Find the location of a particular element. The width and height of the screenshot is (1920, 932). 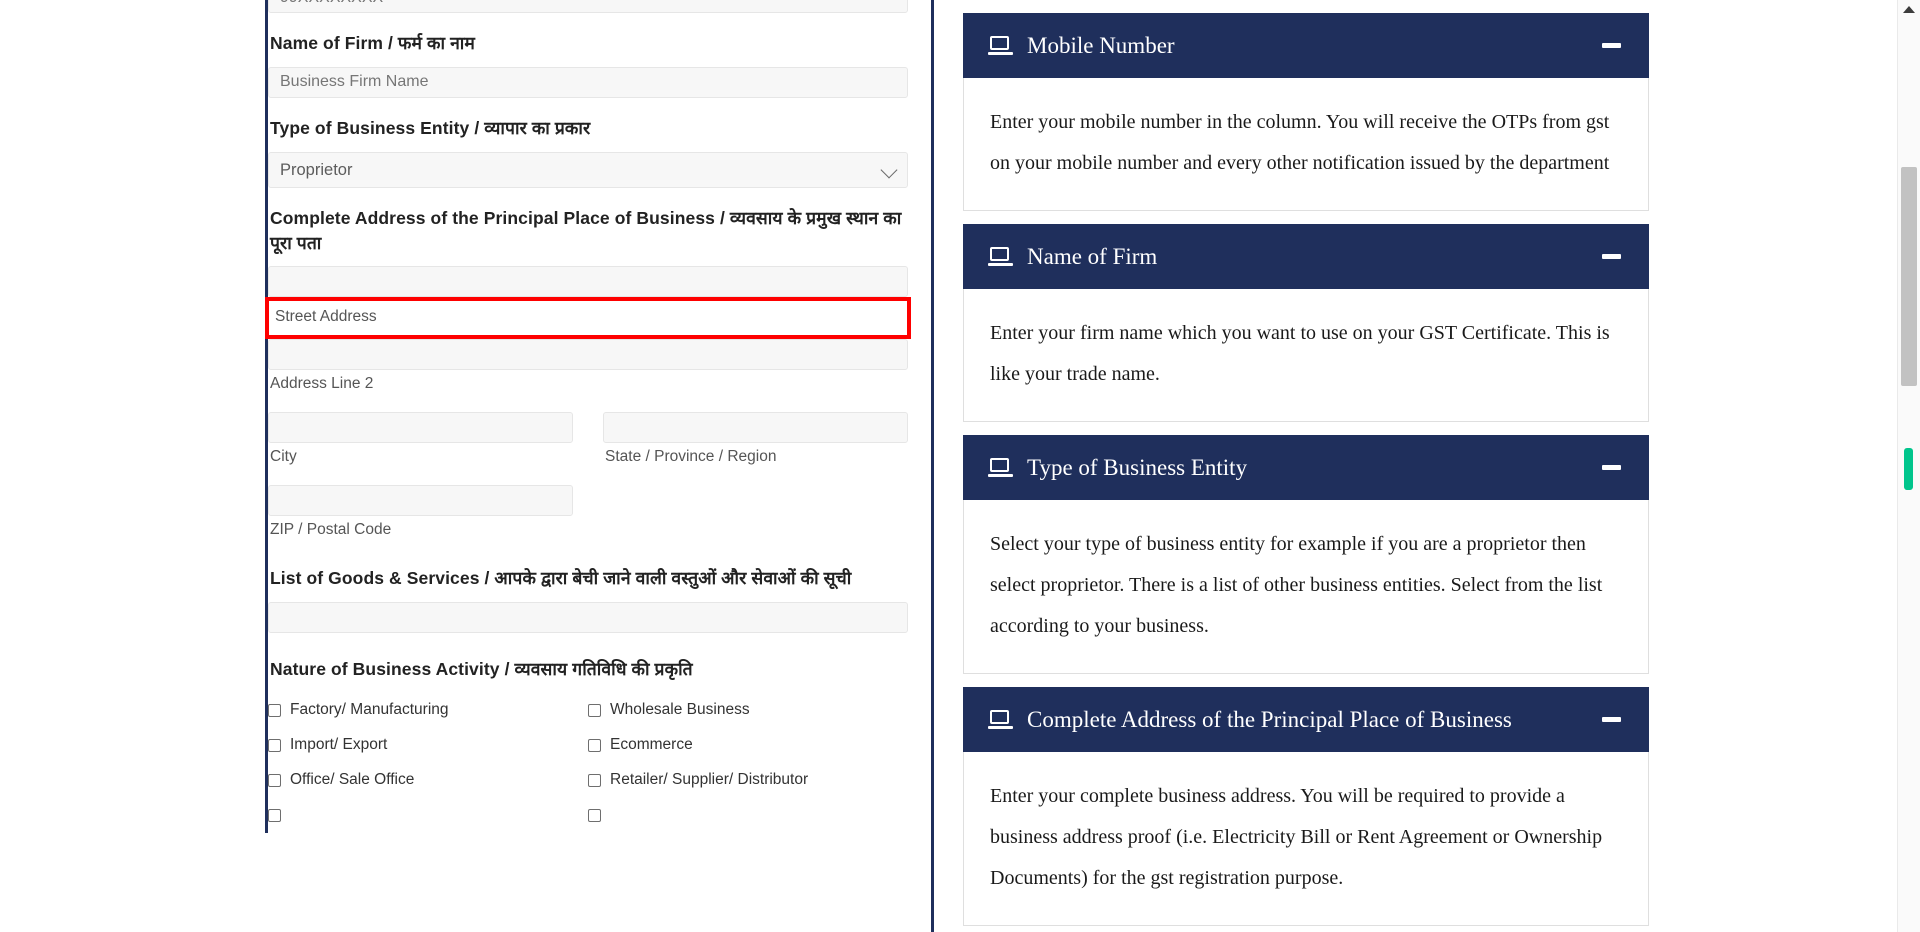

checkbox-factory-manufacturing: Factory/ Manufacturing is located at coordinates (428, 710).